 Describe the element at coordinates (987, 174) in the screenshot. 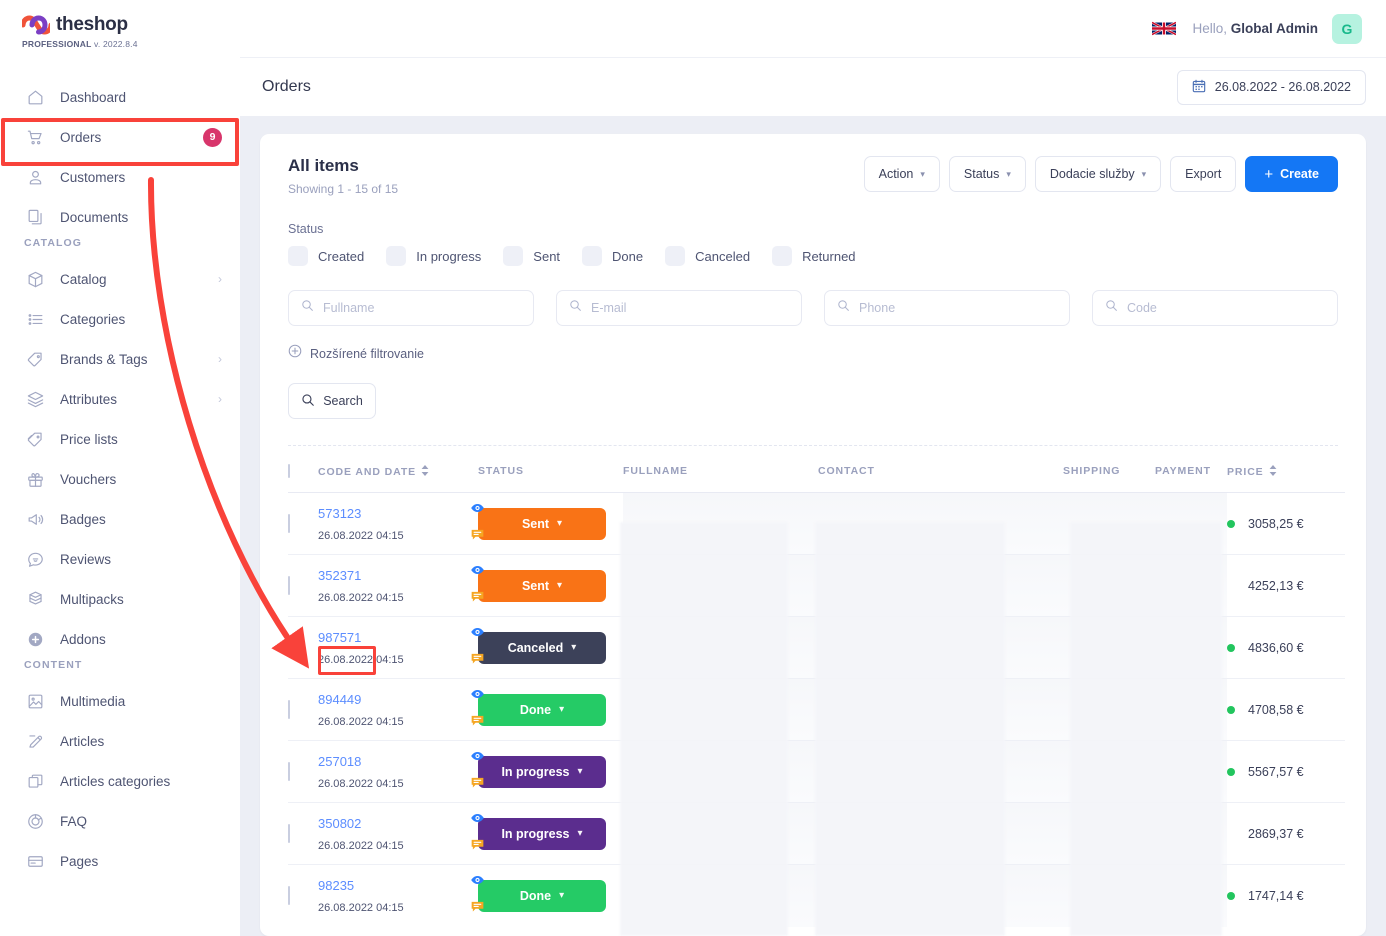

I see `status-button: Status ▾` at that location.